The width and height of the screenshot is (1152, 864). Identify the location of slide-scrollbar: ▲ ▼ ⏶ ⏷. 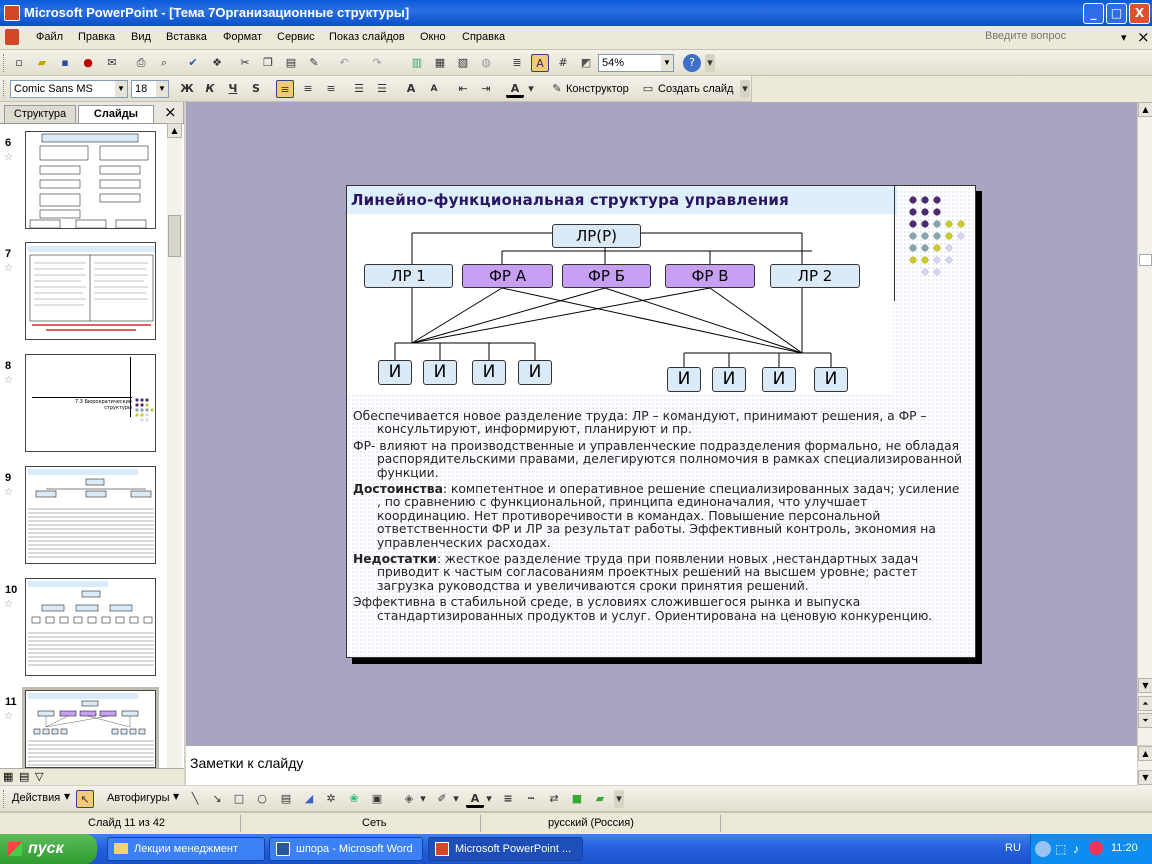
(1144, 423).